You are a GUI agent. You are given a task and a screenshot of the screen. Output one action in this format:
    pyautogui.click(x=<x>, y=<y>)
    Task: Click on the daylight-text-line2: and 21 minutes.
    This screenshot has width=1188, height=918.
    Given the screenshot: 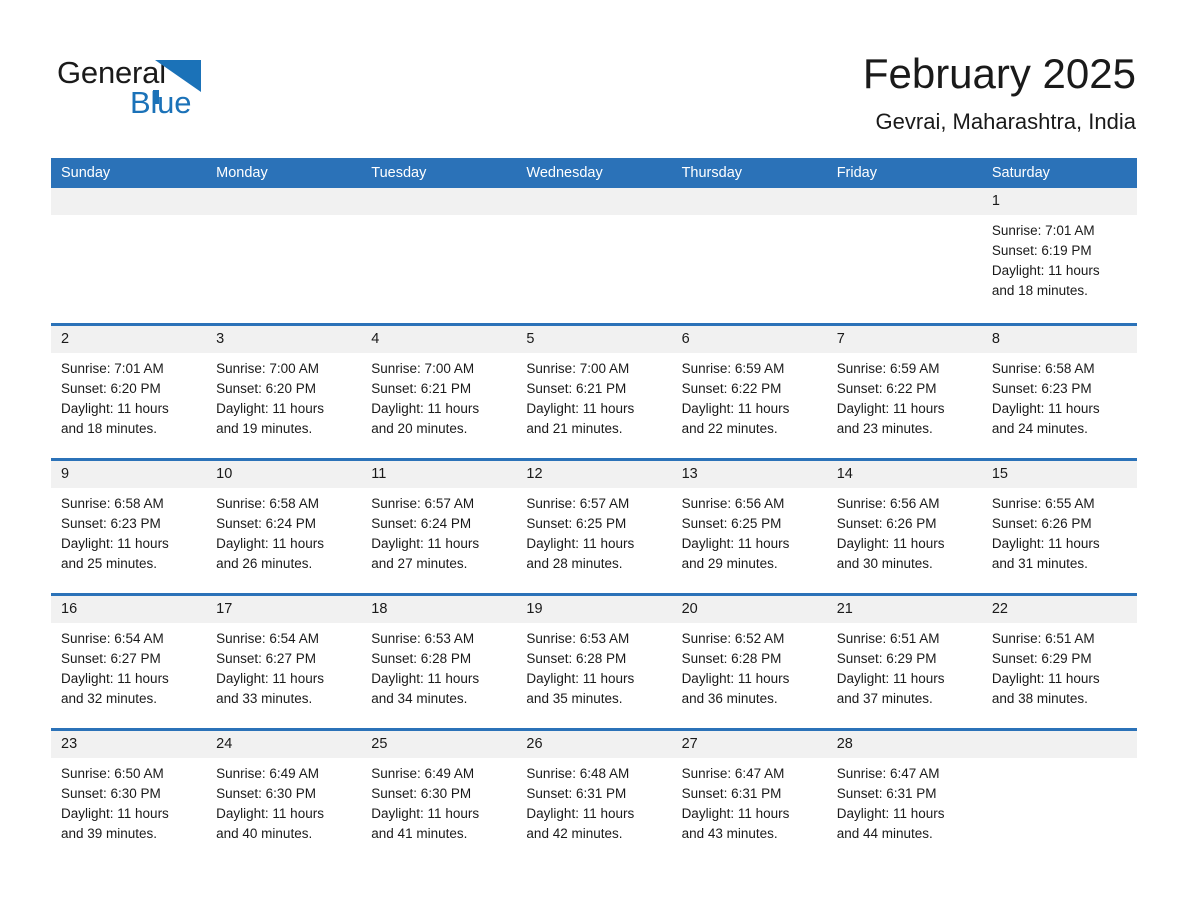 What is the action you would take?
    pyautogui.click(x=574, y=428)
    